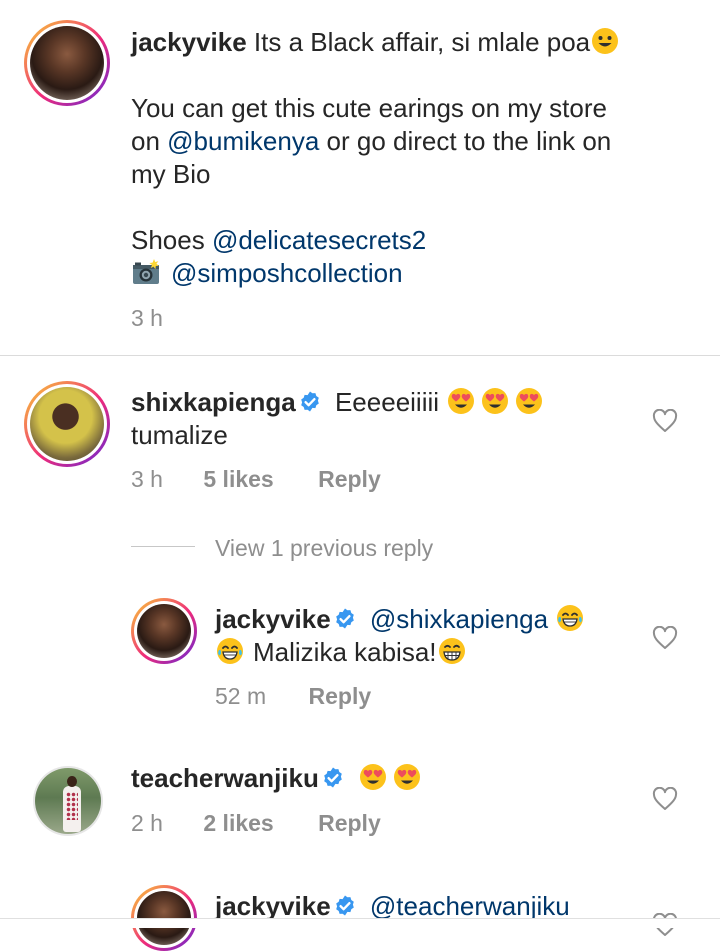 This screenshot has width=720, height=951. Describe the element at coordinates (605, 41) in the screenshot. I see `smile-emoji-icon` at that location.